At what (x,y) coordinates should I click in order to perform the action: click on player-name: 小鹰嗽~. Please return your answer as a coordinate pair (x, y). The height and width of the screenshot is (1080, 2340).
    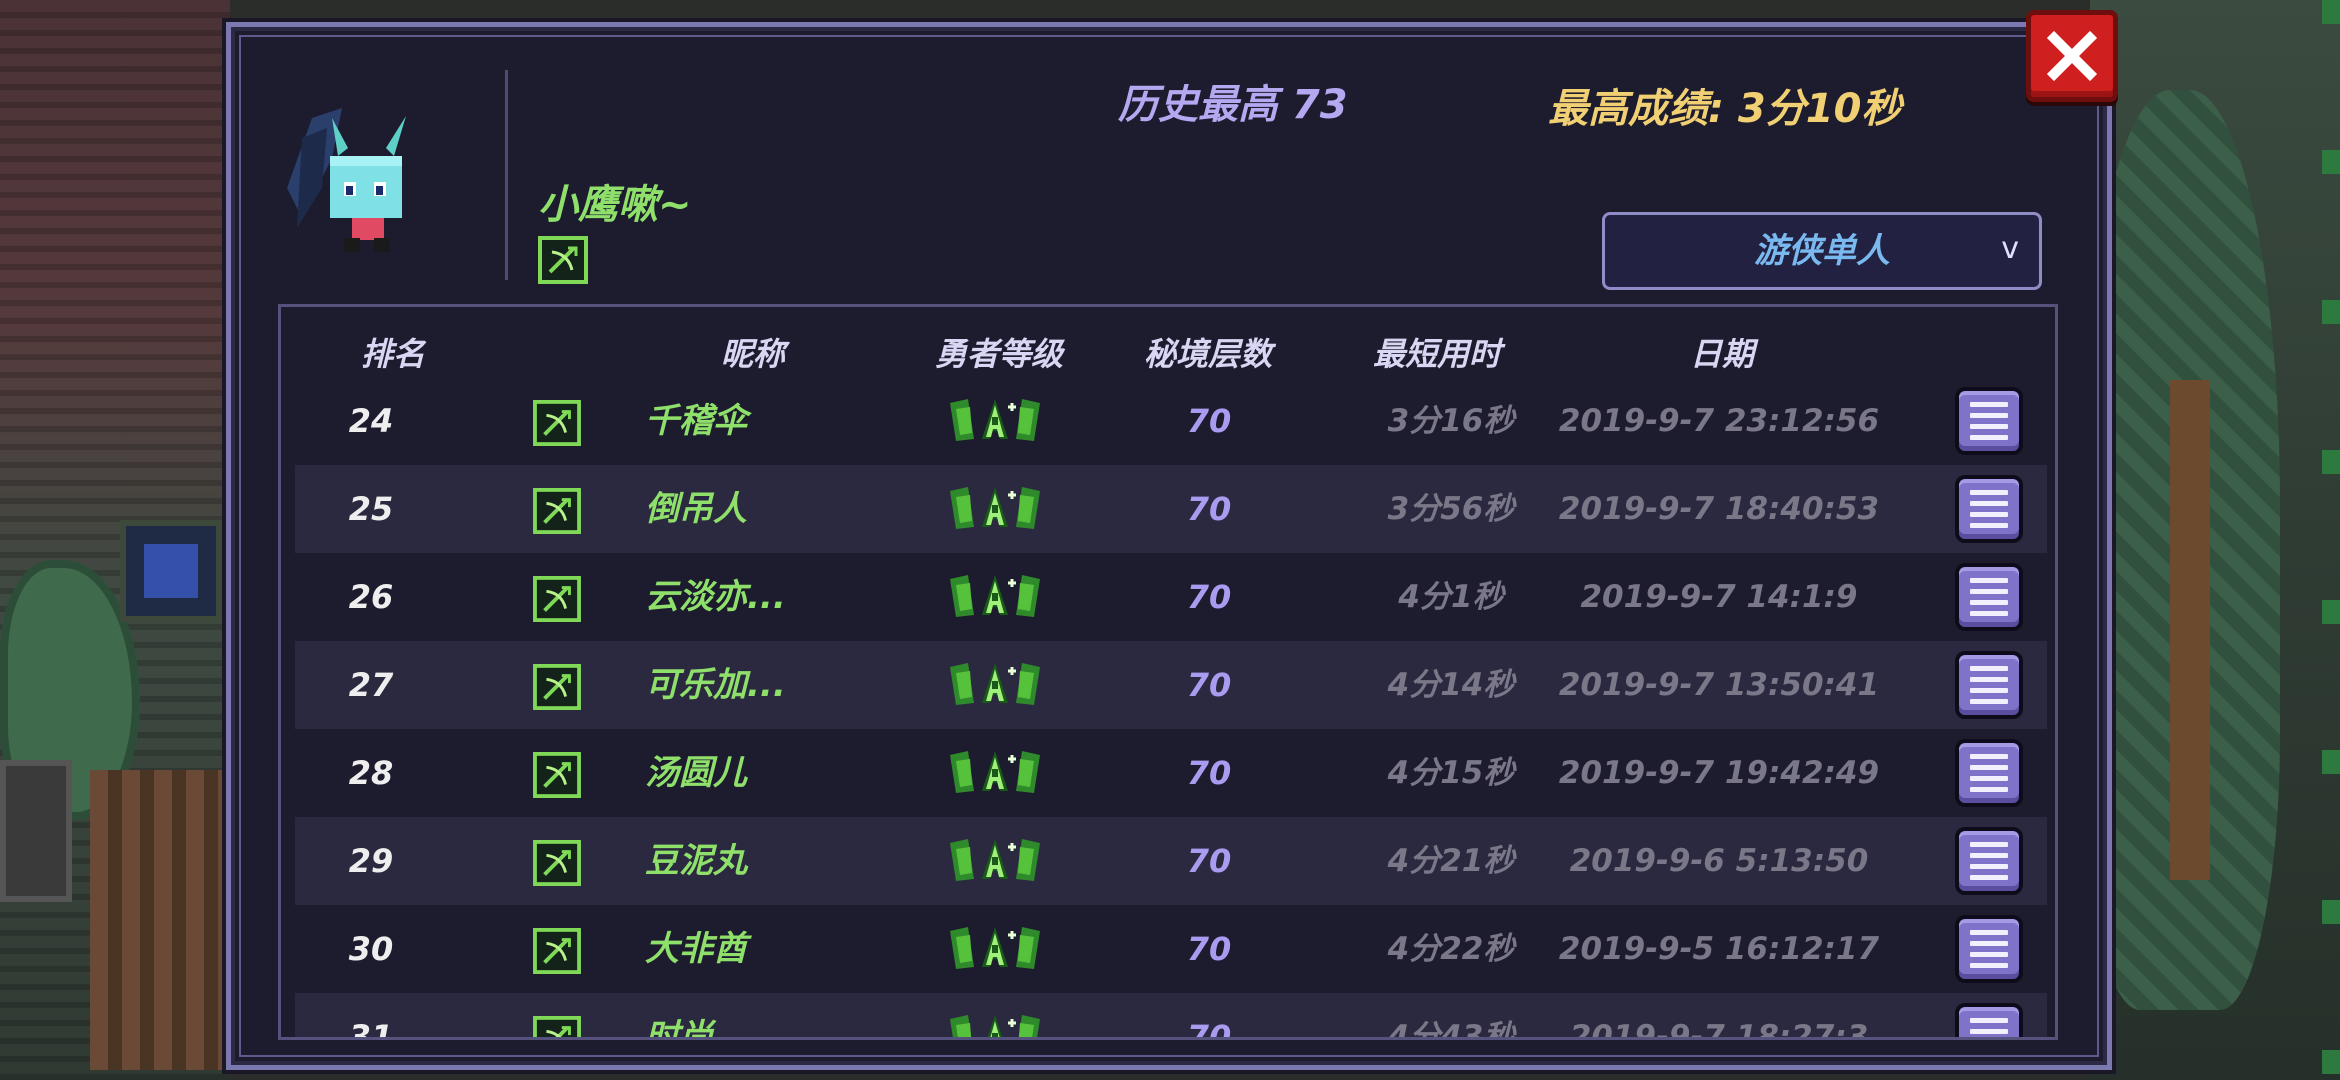
    Looking at the image, I should click on (615, 205).